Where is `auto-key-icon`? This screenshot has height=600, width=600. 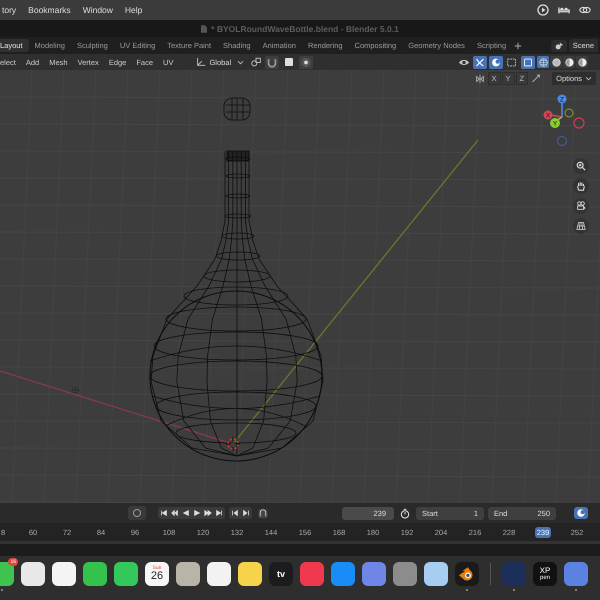
auto-key-icon is located at coordinates (263, 513).